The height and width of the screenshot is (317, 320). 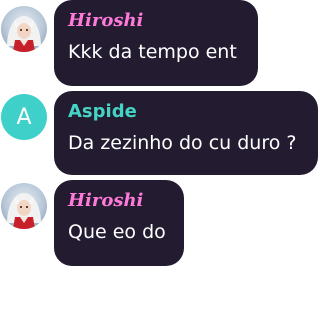 I want to click on message-text: Da zezinho do cu duro ?, so click(x=182, y=143).